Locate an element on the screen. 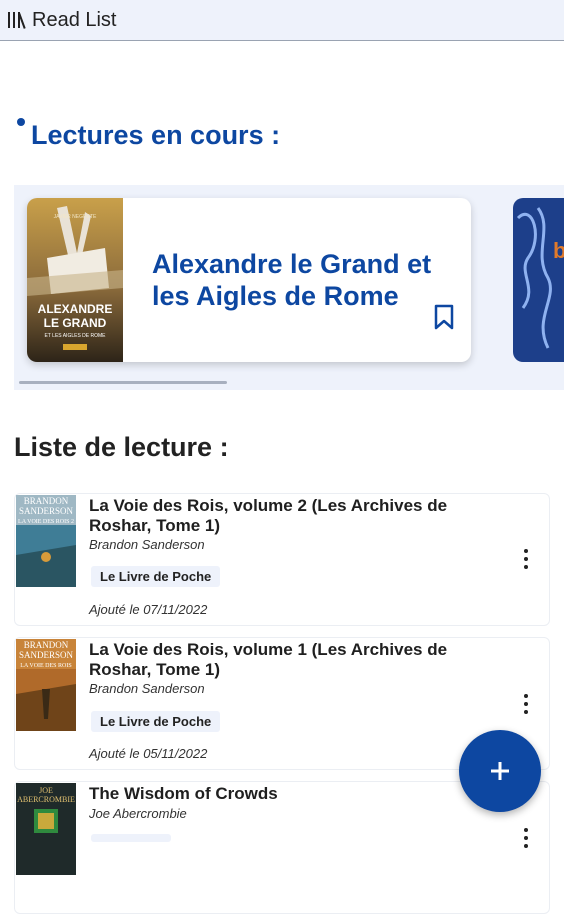  bullet-dot is located at coordinates (21, 122).